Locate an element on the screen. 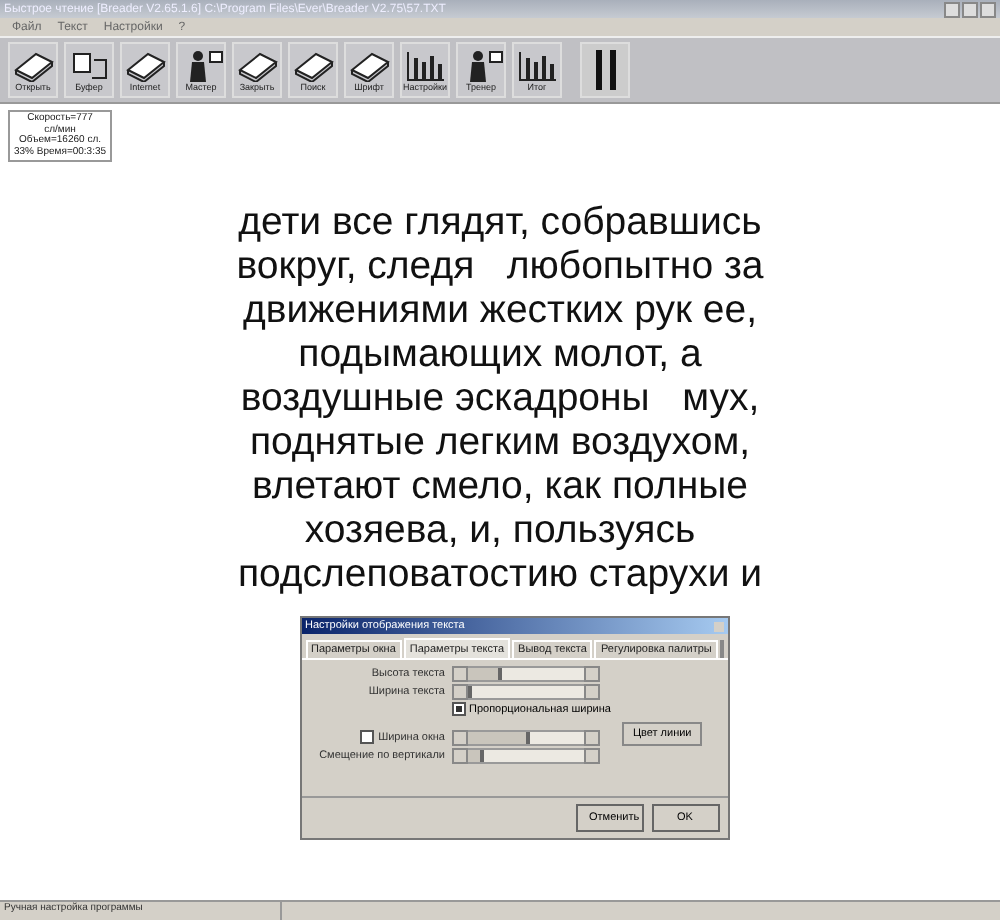  pause-button is located at coordinates (605, 70).